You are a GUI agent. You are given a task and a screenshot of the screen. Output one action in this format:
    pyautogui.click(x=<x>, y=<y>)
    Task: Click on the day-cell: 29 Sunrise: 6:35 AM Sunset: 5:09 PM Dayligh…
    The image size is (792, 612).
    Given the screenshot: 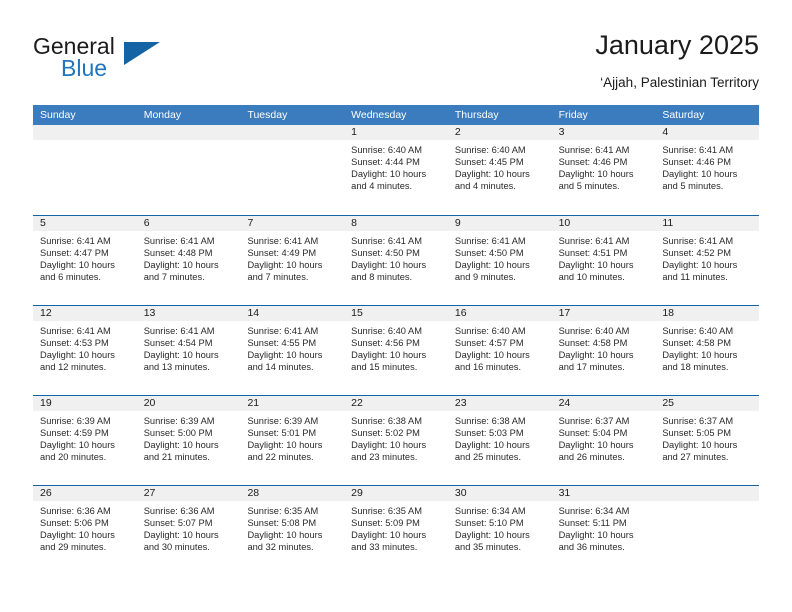 What is the action you would take?
    pyautogui.click(x=396, y=530)
    